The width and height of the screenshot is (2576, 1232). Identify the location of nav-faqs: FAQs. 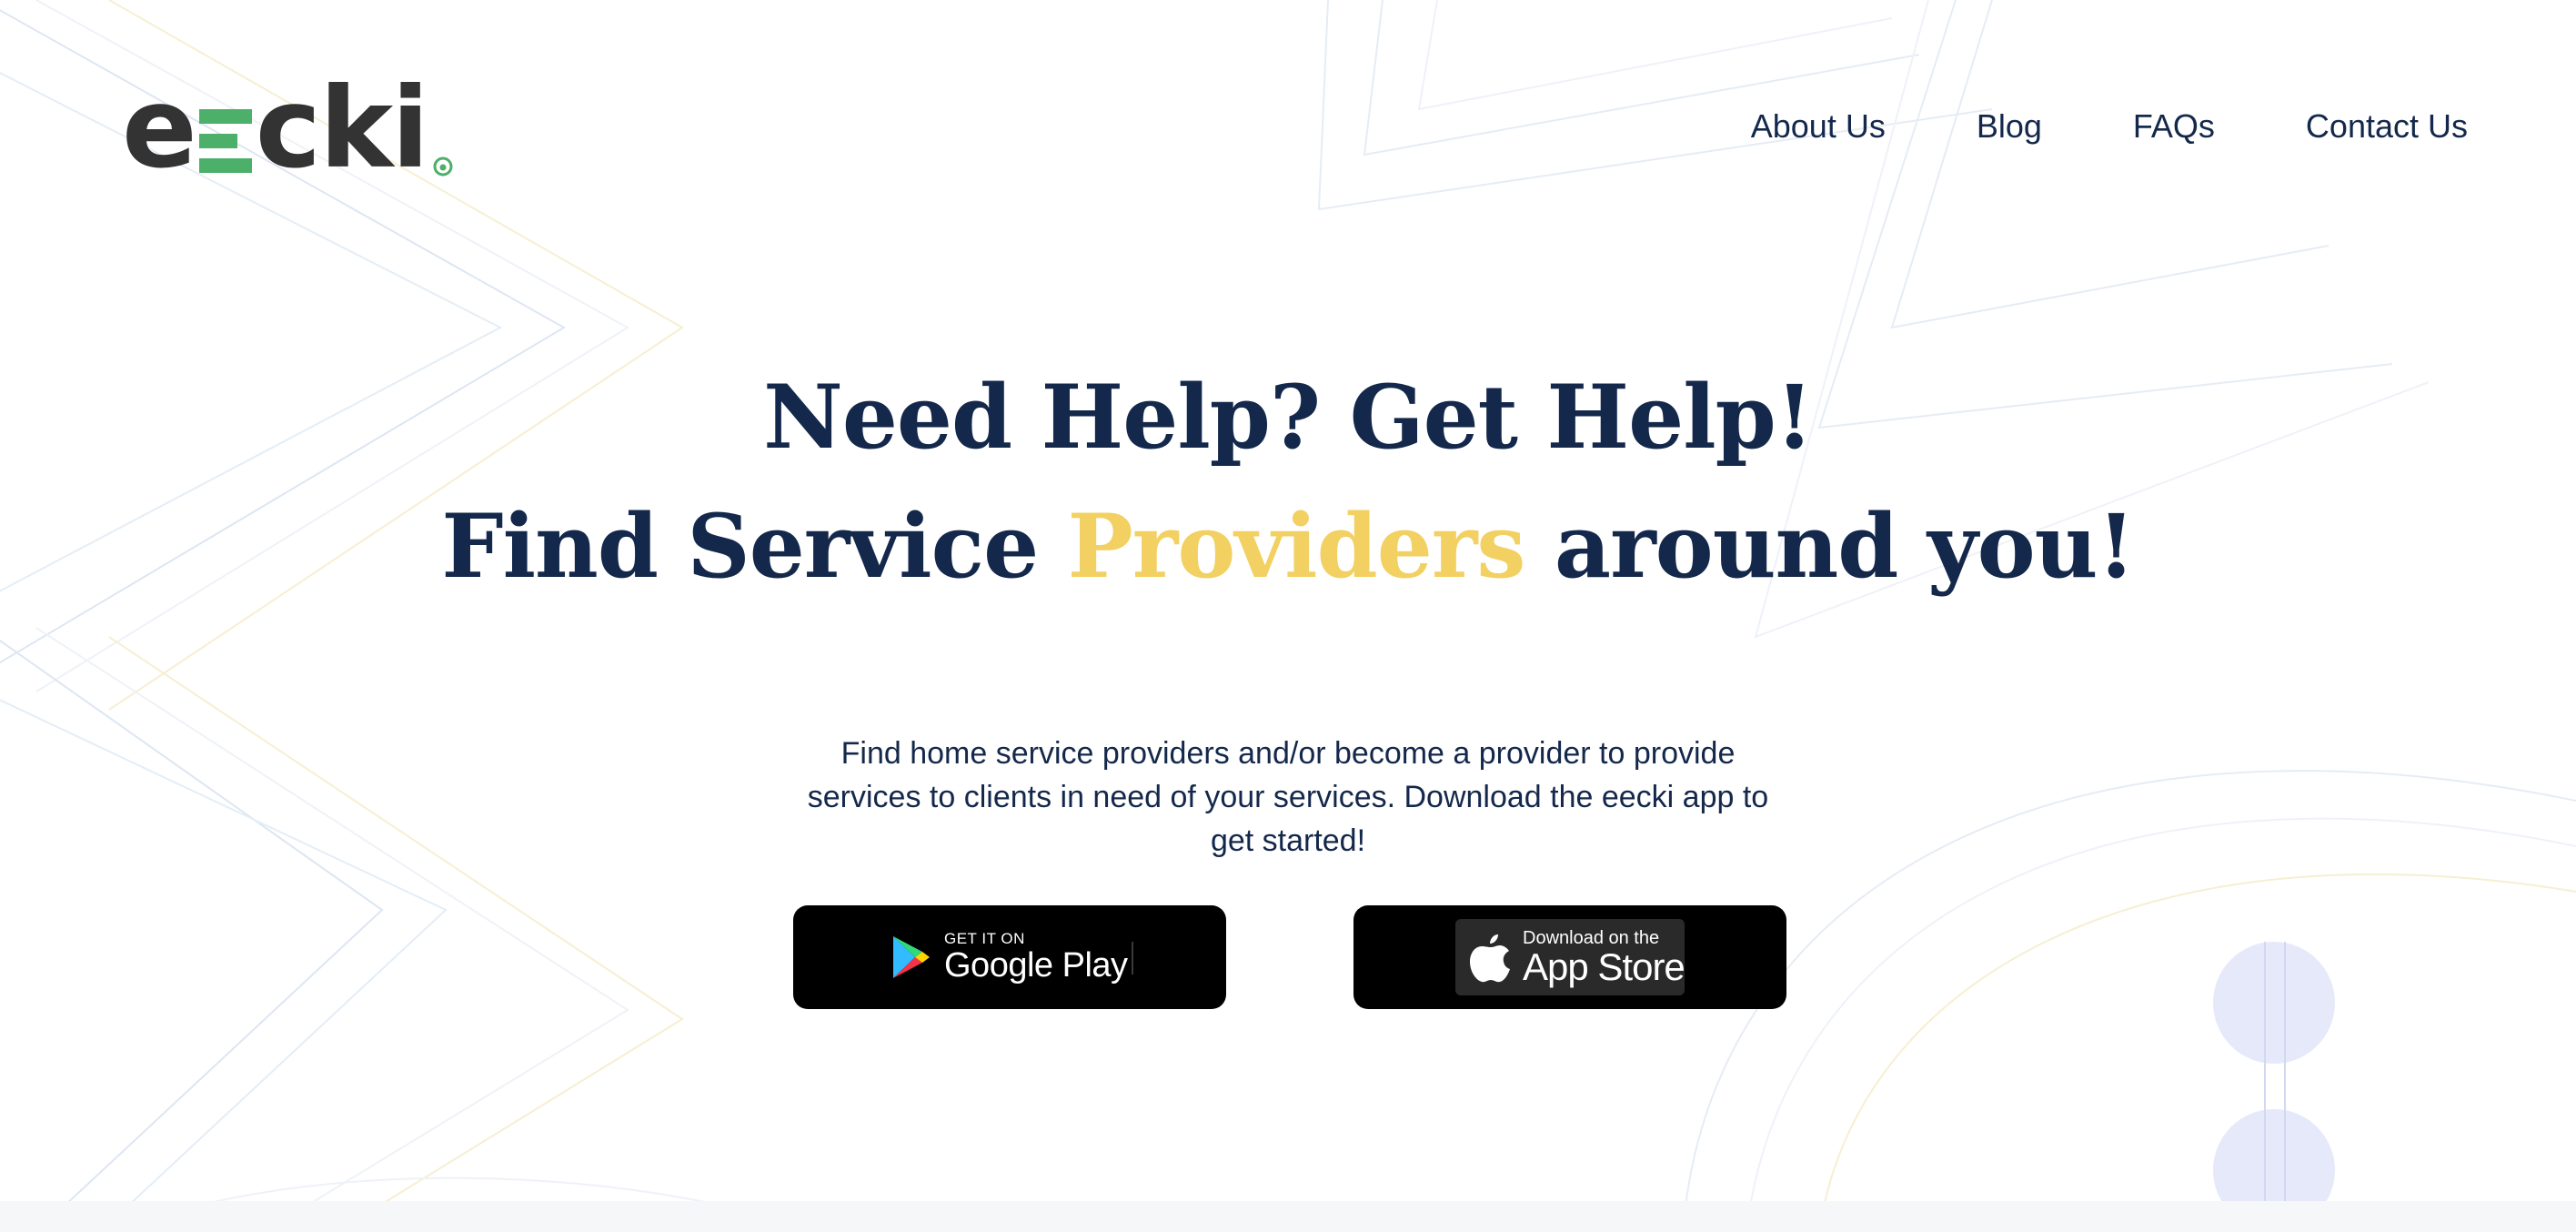
(2174, 127).